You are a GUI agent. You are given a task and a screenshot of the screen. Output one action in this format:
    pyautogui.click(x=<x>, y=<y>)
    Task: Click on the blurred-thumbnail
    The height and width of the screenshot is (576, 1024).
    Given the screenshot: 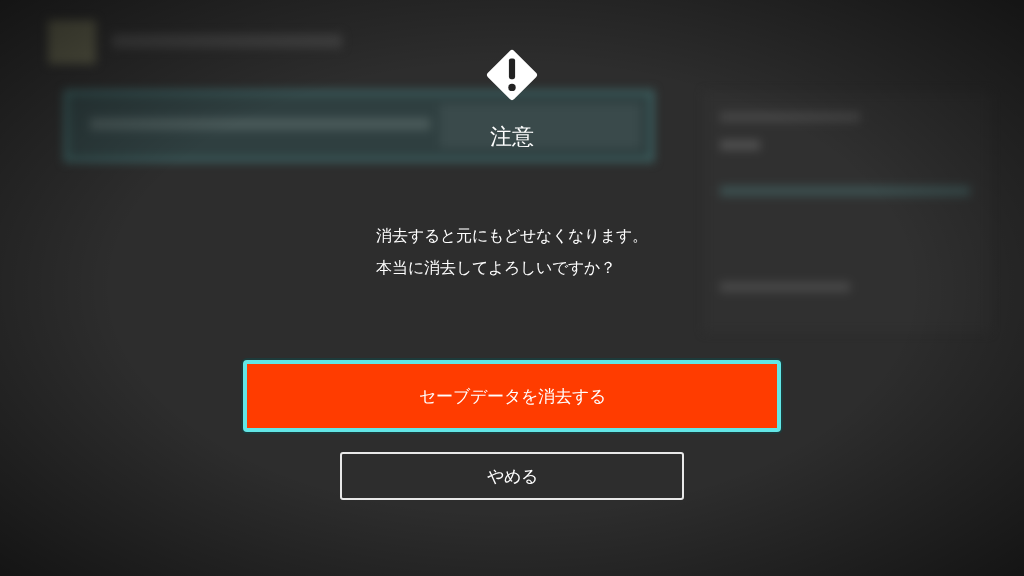 What is the action you would take?
    pyautogui.click(x=72, y=42)
    